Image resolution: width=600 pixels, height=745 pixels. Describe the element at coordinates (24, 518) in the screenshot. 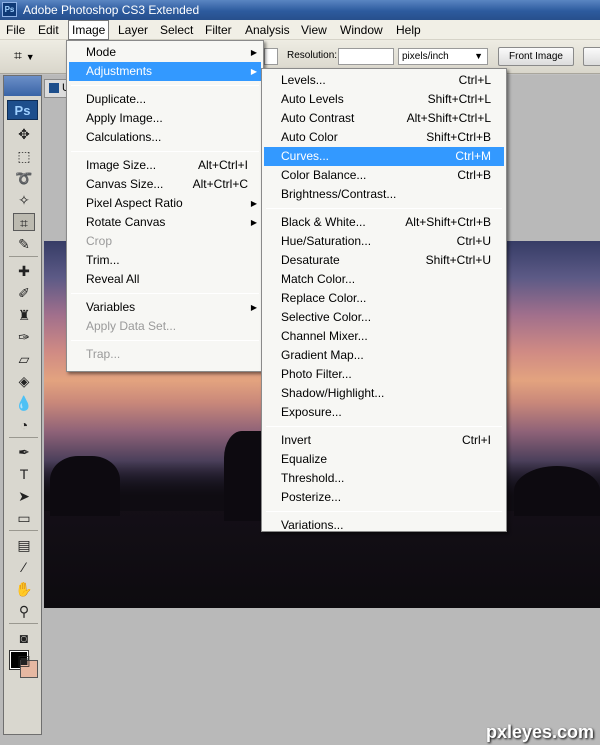

I see `shape-tool-icon: ▭` at that location.